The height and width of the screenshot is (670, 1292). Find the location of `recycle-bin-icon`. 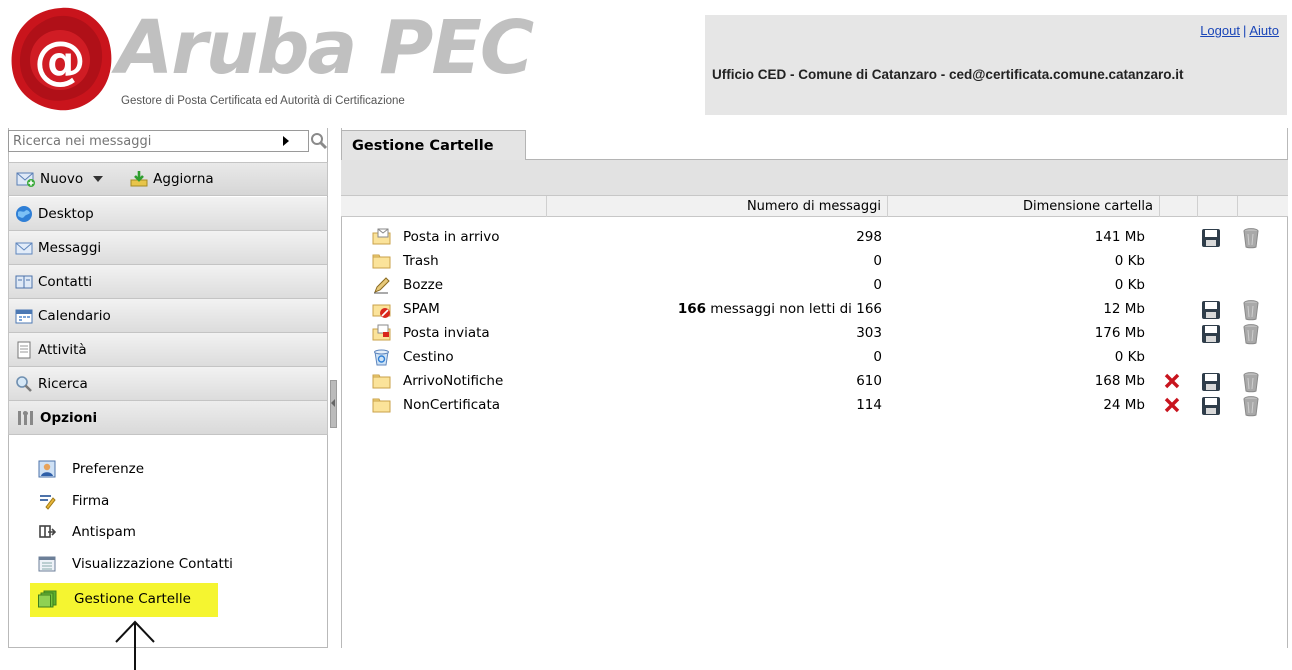

recycle-bin-icon is located at coordinates (382, 359).